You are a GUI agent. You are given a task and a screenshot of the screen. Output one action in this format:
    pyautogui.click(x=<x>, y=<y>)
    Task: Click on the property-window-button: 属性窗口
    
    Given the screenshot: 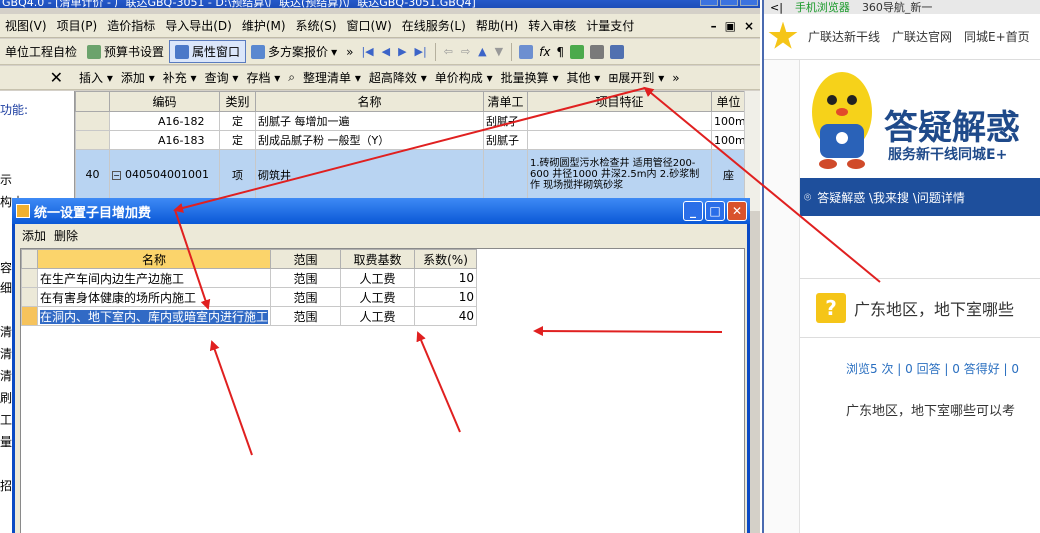 What is the action you would take?
    pyautogui.click(x=208, y=51)
    